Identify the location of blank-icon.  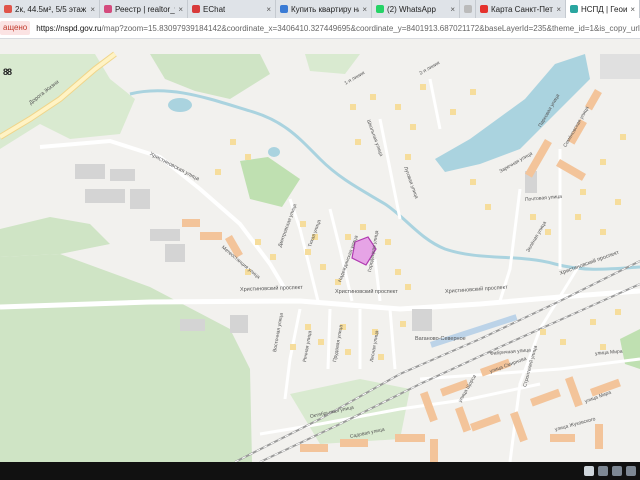
(468, 9).